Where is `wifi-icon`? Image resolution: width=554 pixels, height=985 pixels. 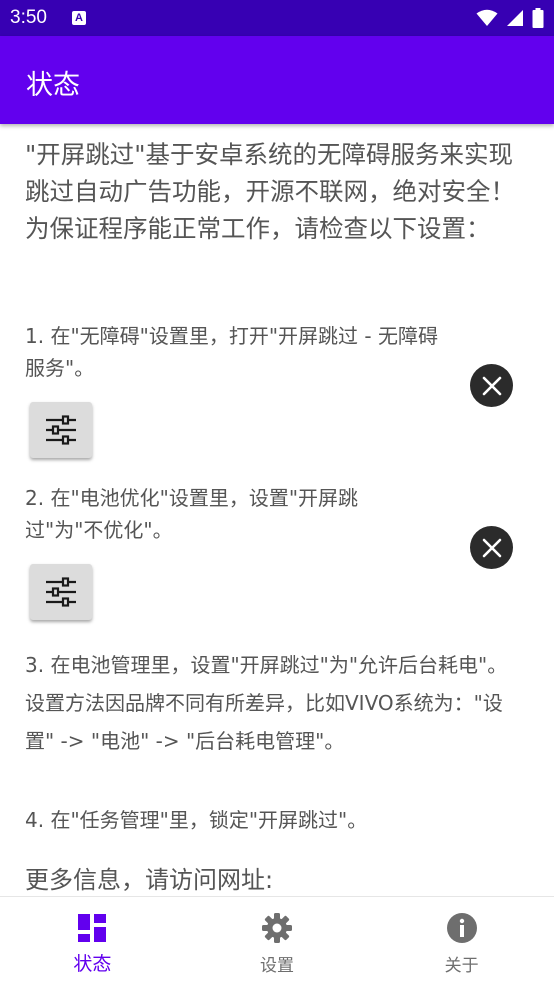
wifi-icon is located at coordinates (487, 17).